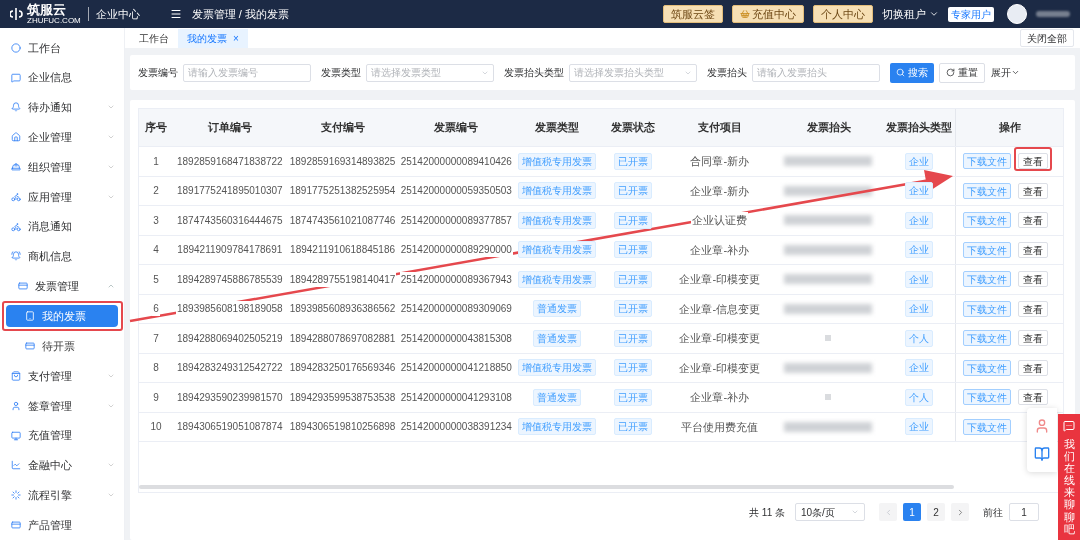  What do you see at coordinates (62, 465) in the screenshot?
I see `sidebar-item: 金融中心` at bounding box center [62, 465].